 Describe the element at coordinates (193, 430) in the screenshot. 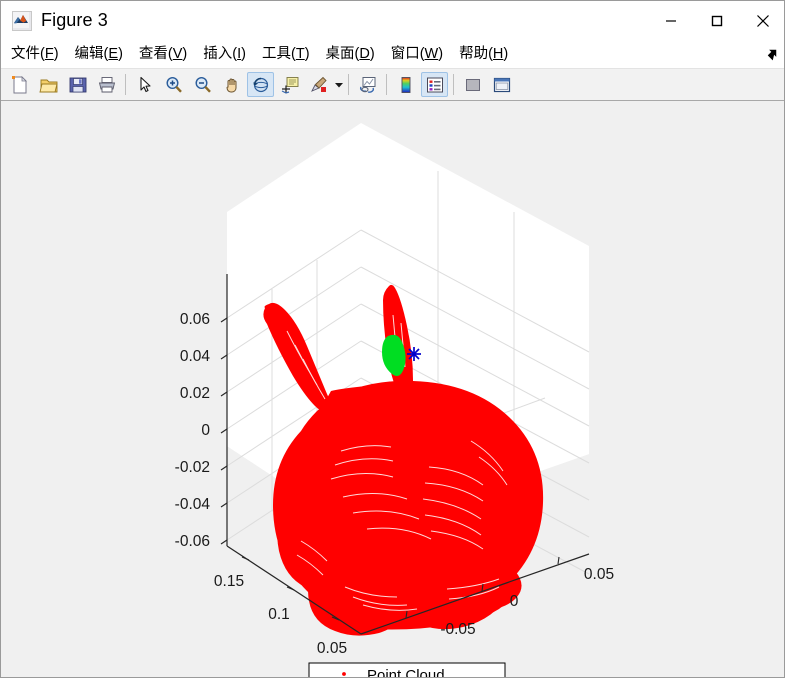

I see `z-axis-tick-labels: 0.06 0.04 0.02 0 -0.02 -0.04 -0.06` at that location.